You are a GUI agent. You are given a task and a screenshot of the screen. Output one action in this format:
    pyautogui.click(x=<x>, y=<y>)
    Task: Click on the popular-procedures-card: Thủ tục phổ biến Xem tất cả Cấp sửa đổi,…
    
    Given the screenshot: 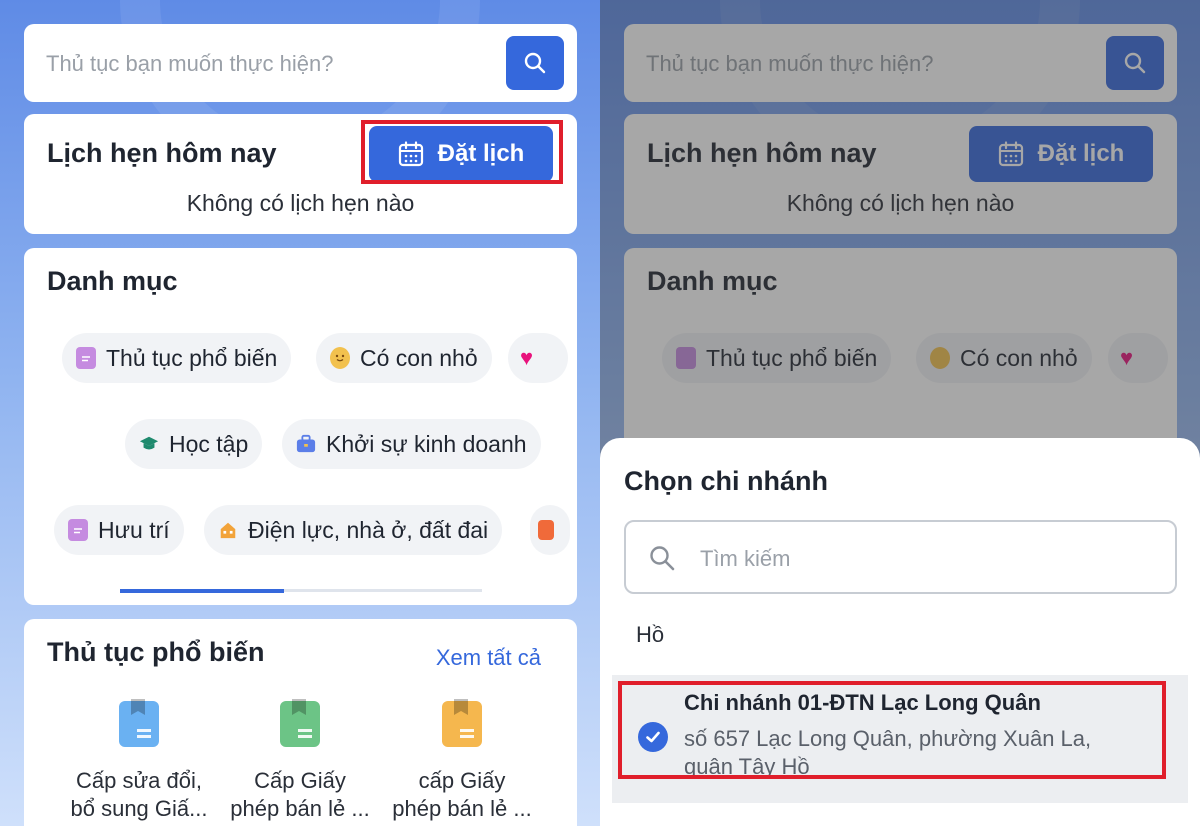 What is the action you would take?
    pyautogui.click(x=300, y=722)
    